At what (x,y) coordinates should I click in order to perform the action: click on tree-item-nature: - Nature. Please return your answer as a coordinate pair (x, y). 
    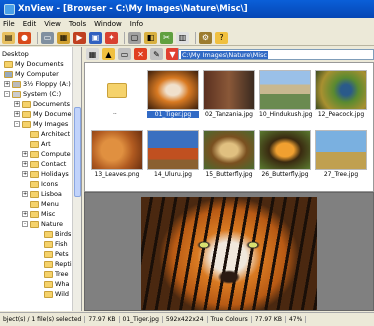
    Looking at the image, I should click on (42, 224).